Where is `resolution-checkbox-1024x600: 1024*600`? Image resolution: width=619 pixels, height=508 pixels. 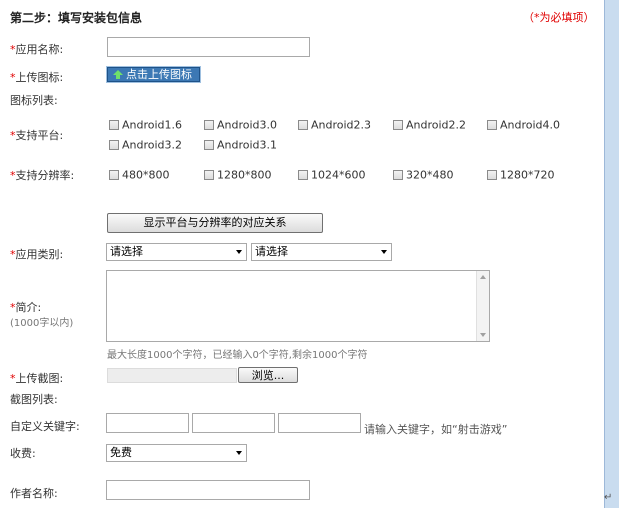 resolution-checkbox-1024x600: 1024*600 is located at coordinates (332, 175).